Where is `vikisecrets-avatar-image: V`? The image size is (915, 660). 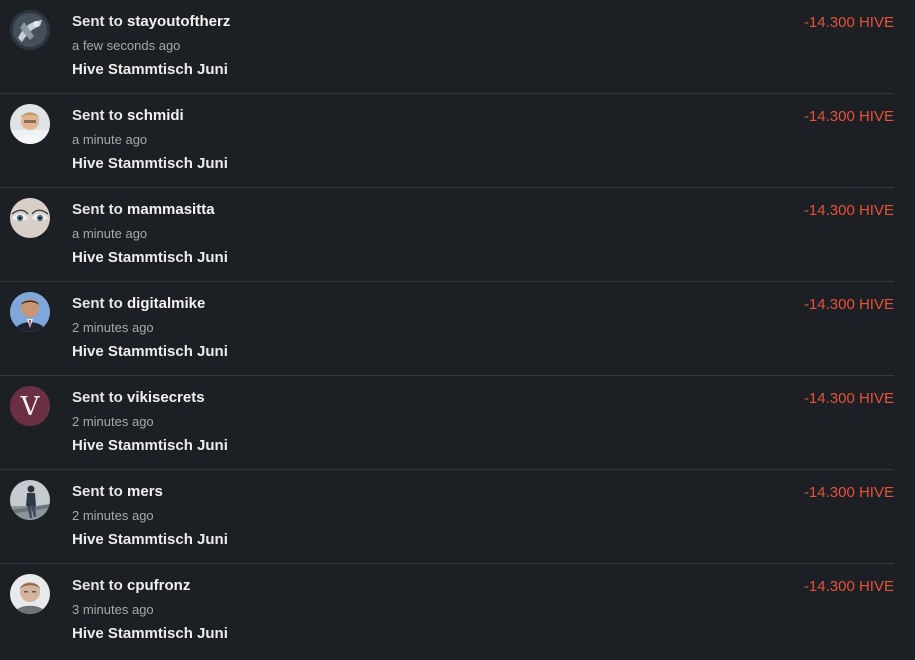
vikisecrets-avatar-image: V is located at coordinates (30, 406).